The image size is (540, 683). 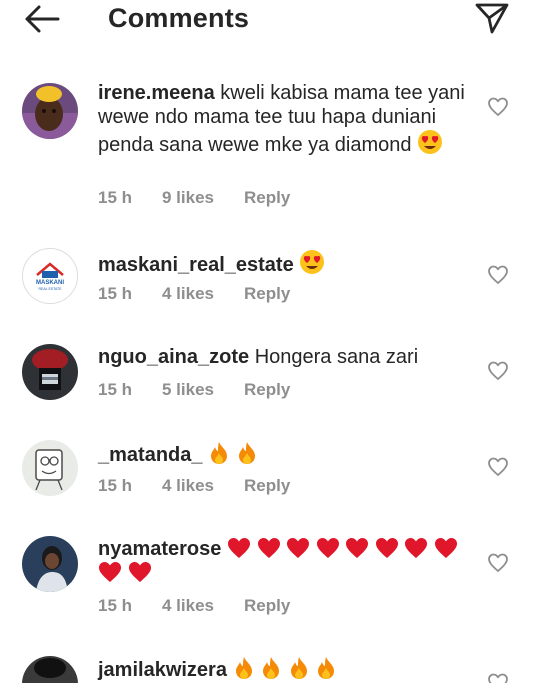 I want to click on paper-plane-icon, so click(x=492, y=18).